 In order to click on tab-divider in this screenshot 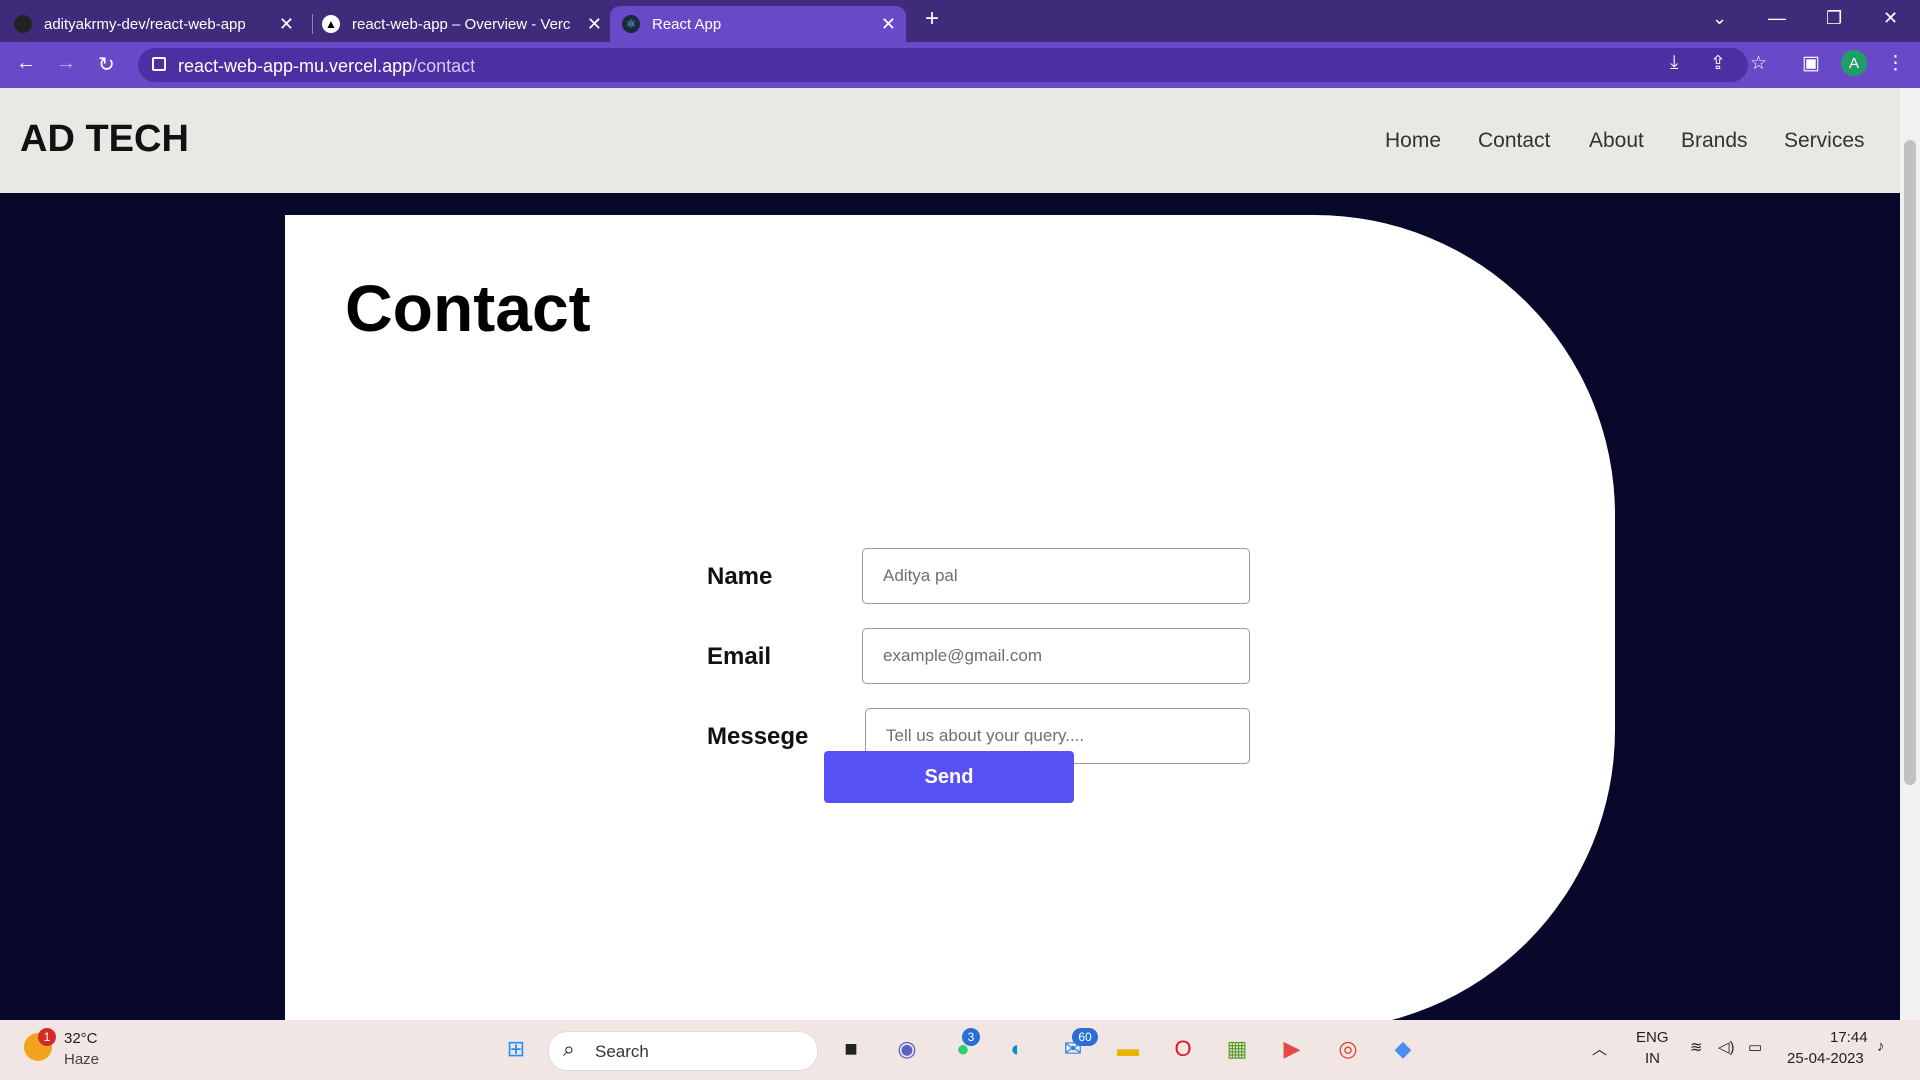, I will do `click(312, 24)`.